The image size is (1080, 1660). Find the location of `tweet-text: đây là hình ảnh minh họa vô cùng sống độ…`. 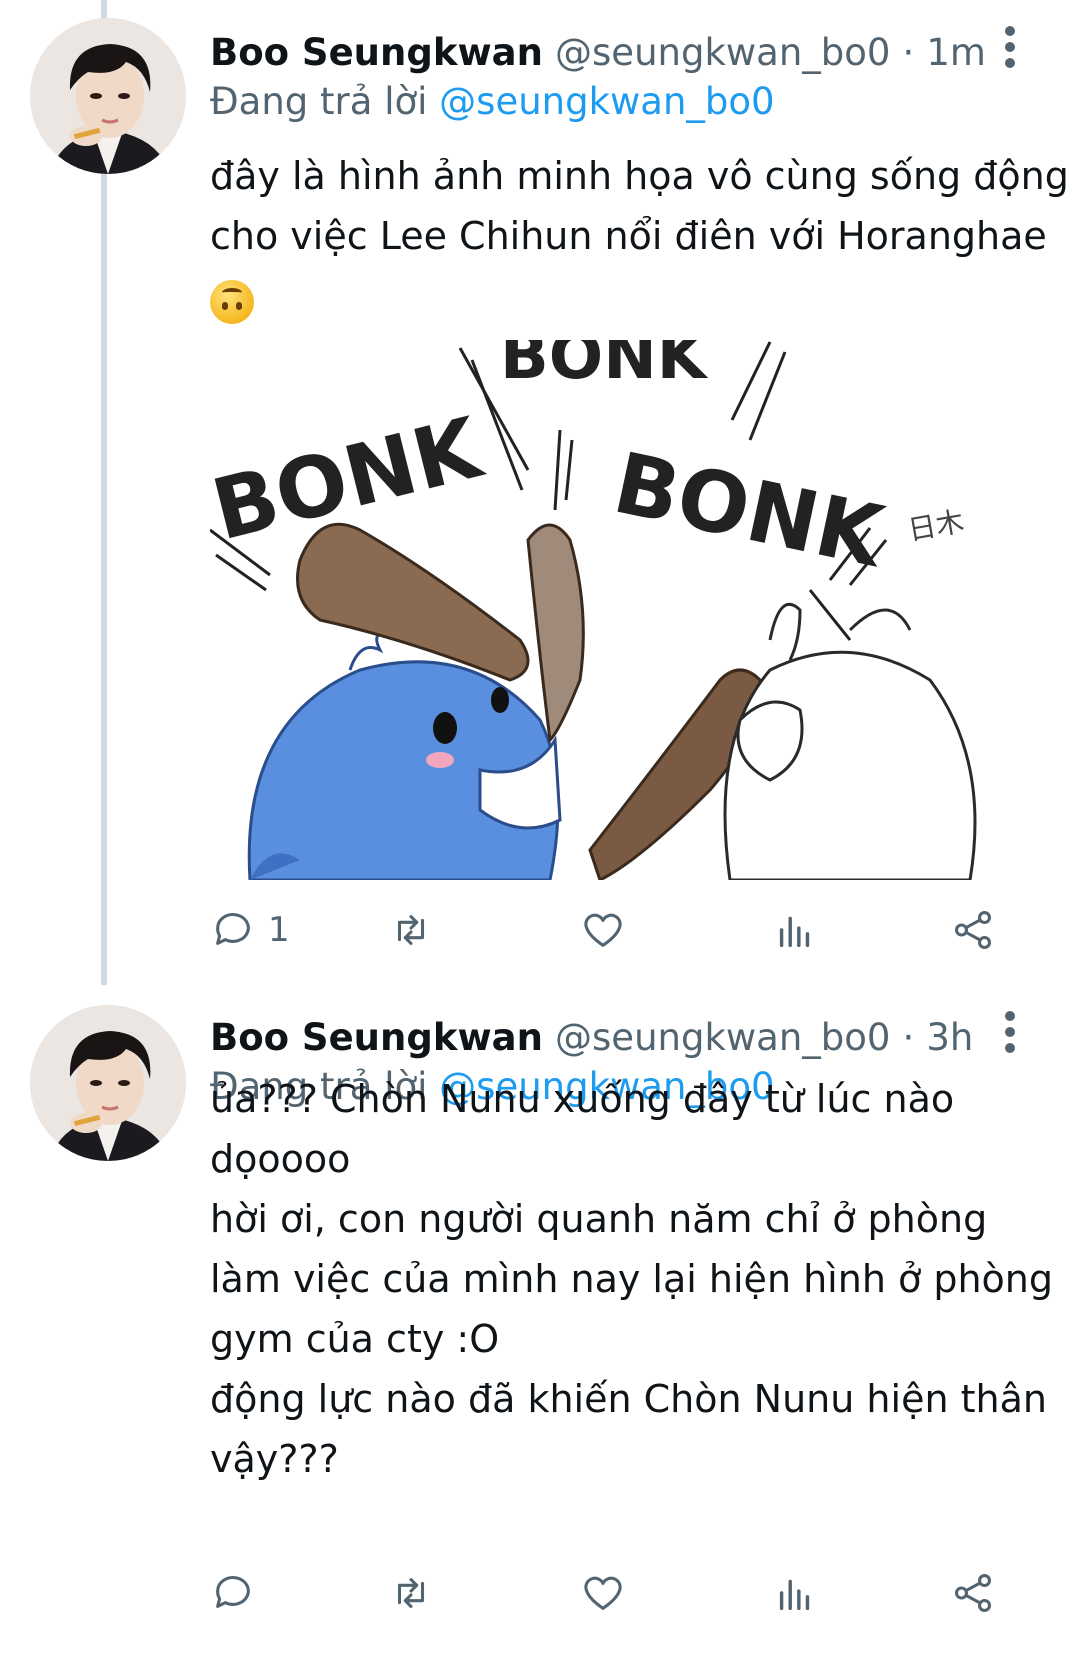

tweet-text: đây là hình ảnh minh họa vô cùng sống độ… is located at coordinates (639, 236).